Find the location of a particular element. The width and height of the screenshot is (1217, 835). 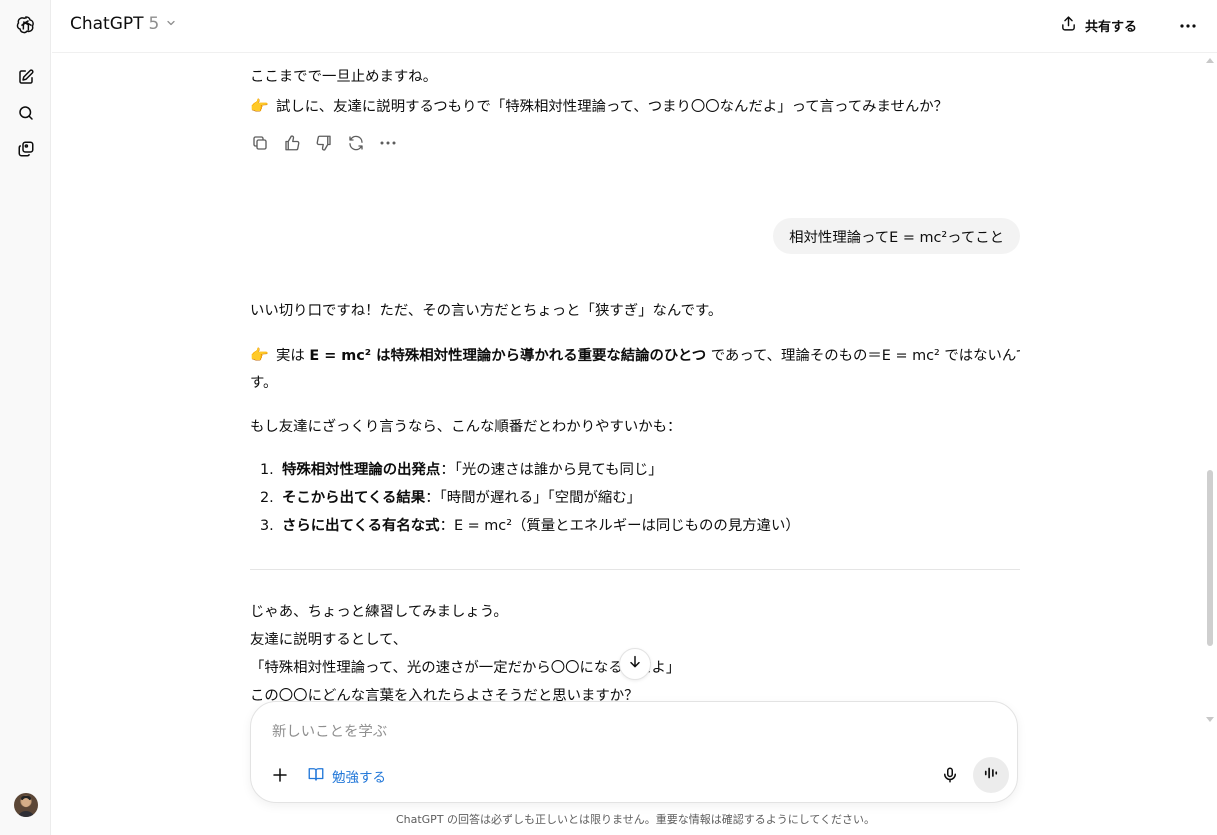

assistant-text: じゃあ、ちょっと練習してみましょう。 is located at coordinates (379, 612).